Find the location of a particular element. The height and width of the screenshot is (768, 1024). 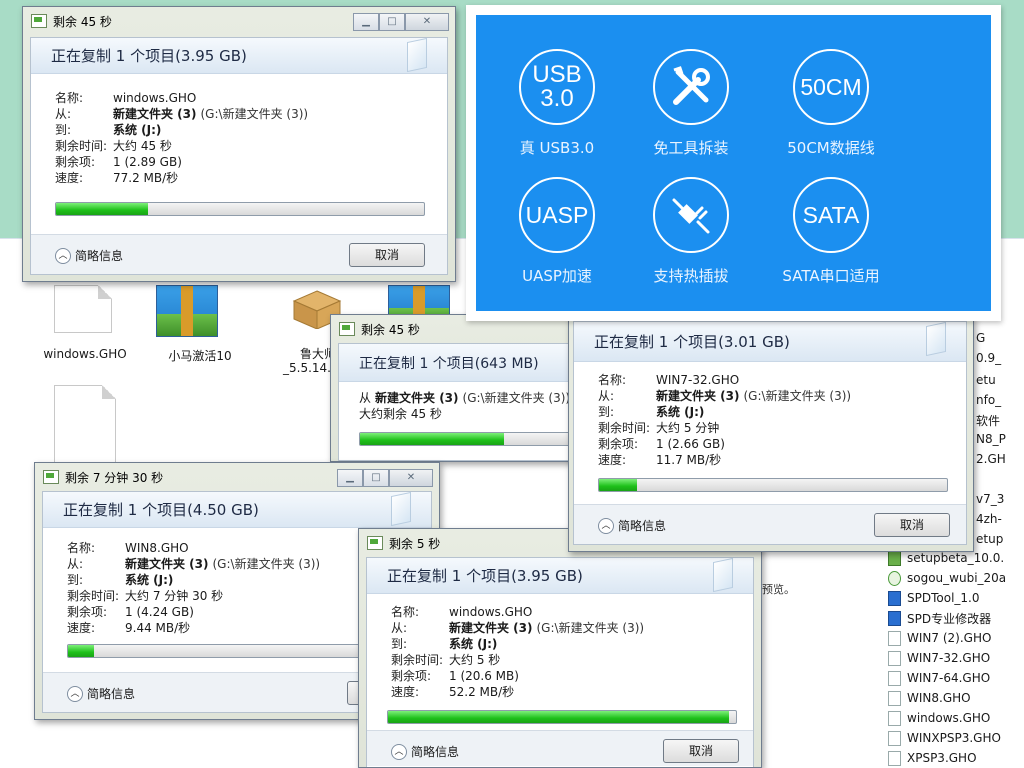

list-item-label: XPSP3.GHO is located at coordinates (942, 758).